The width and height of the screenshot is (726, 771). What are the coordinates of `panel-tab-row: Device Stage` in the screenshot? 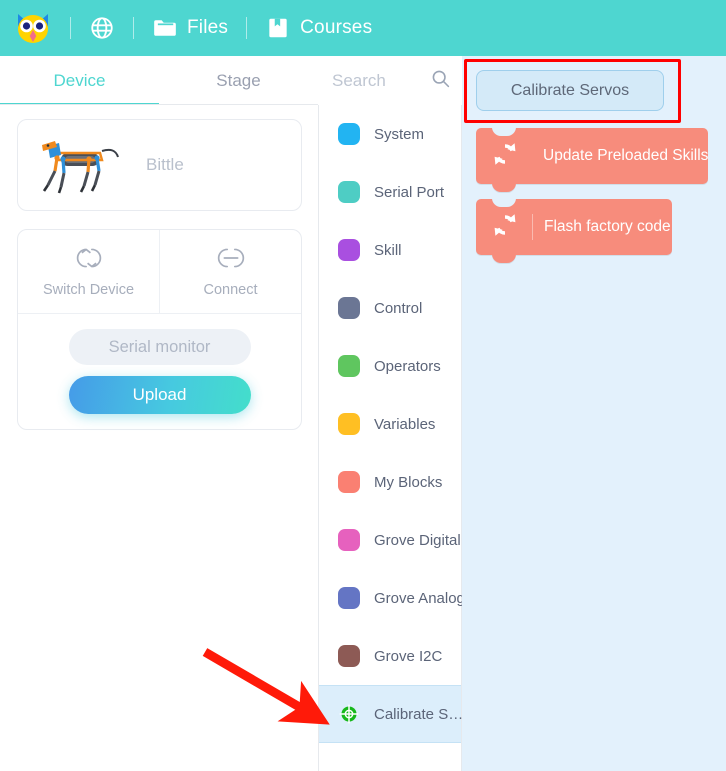 It's located at (159, 81).